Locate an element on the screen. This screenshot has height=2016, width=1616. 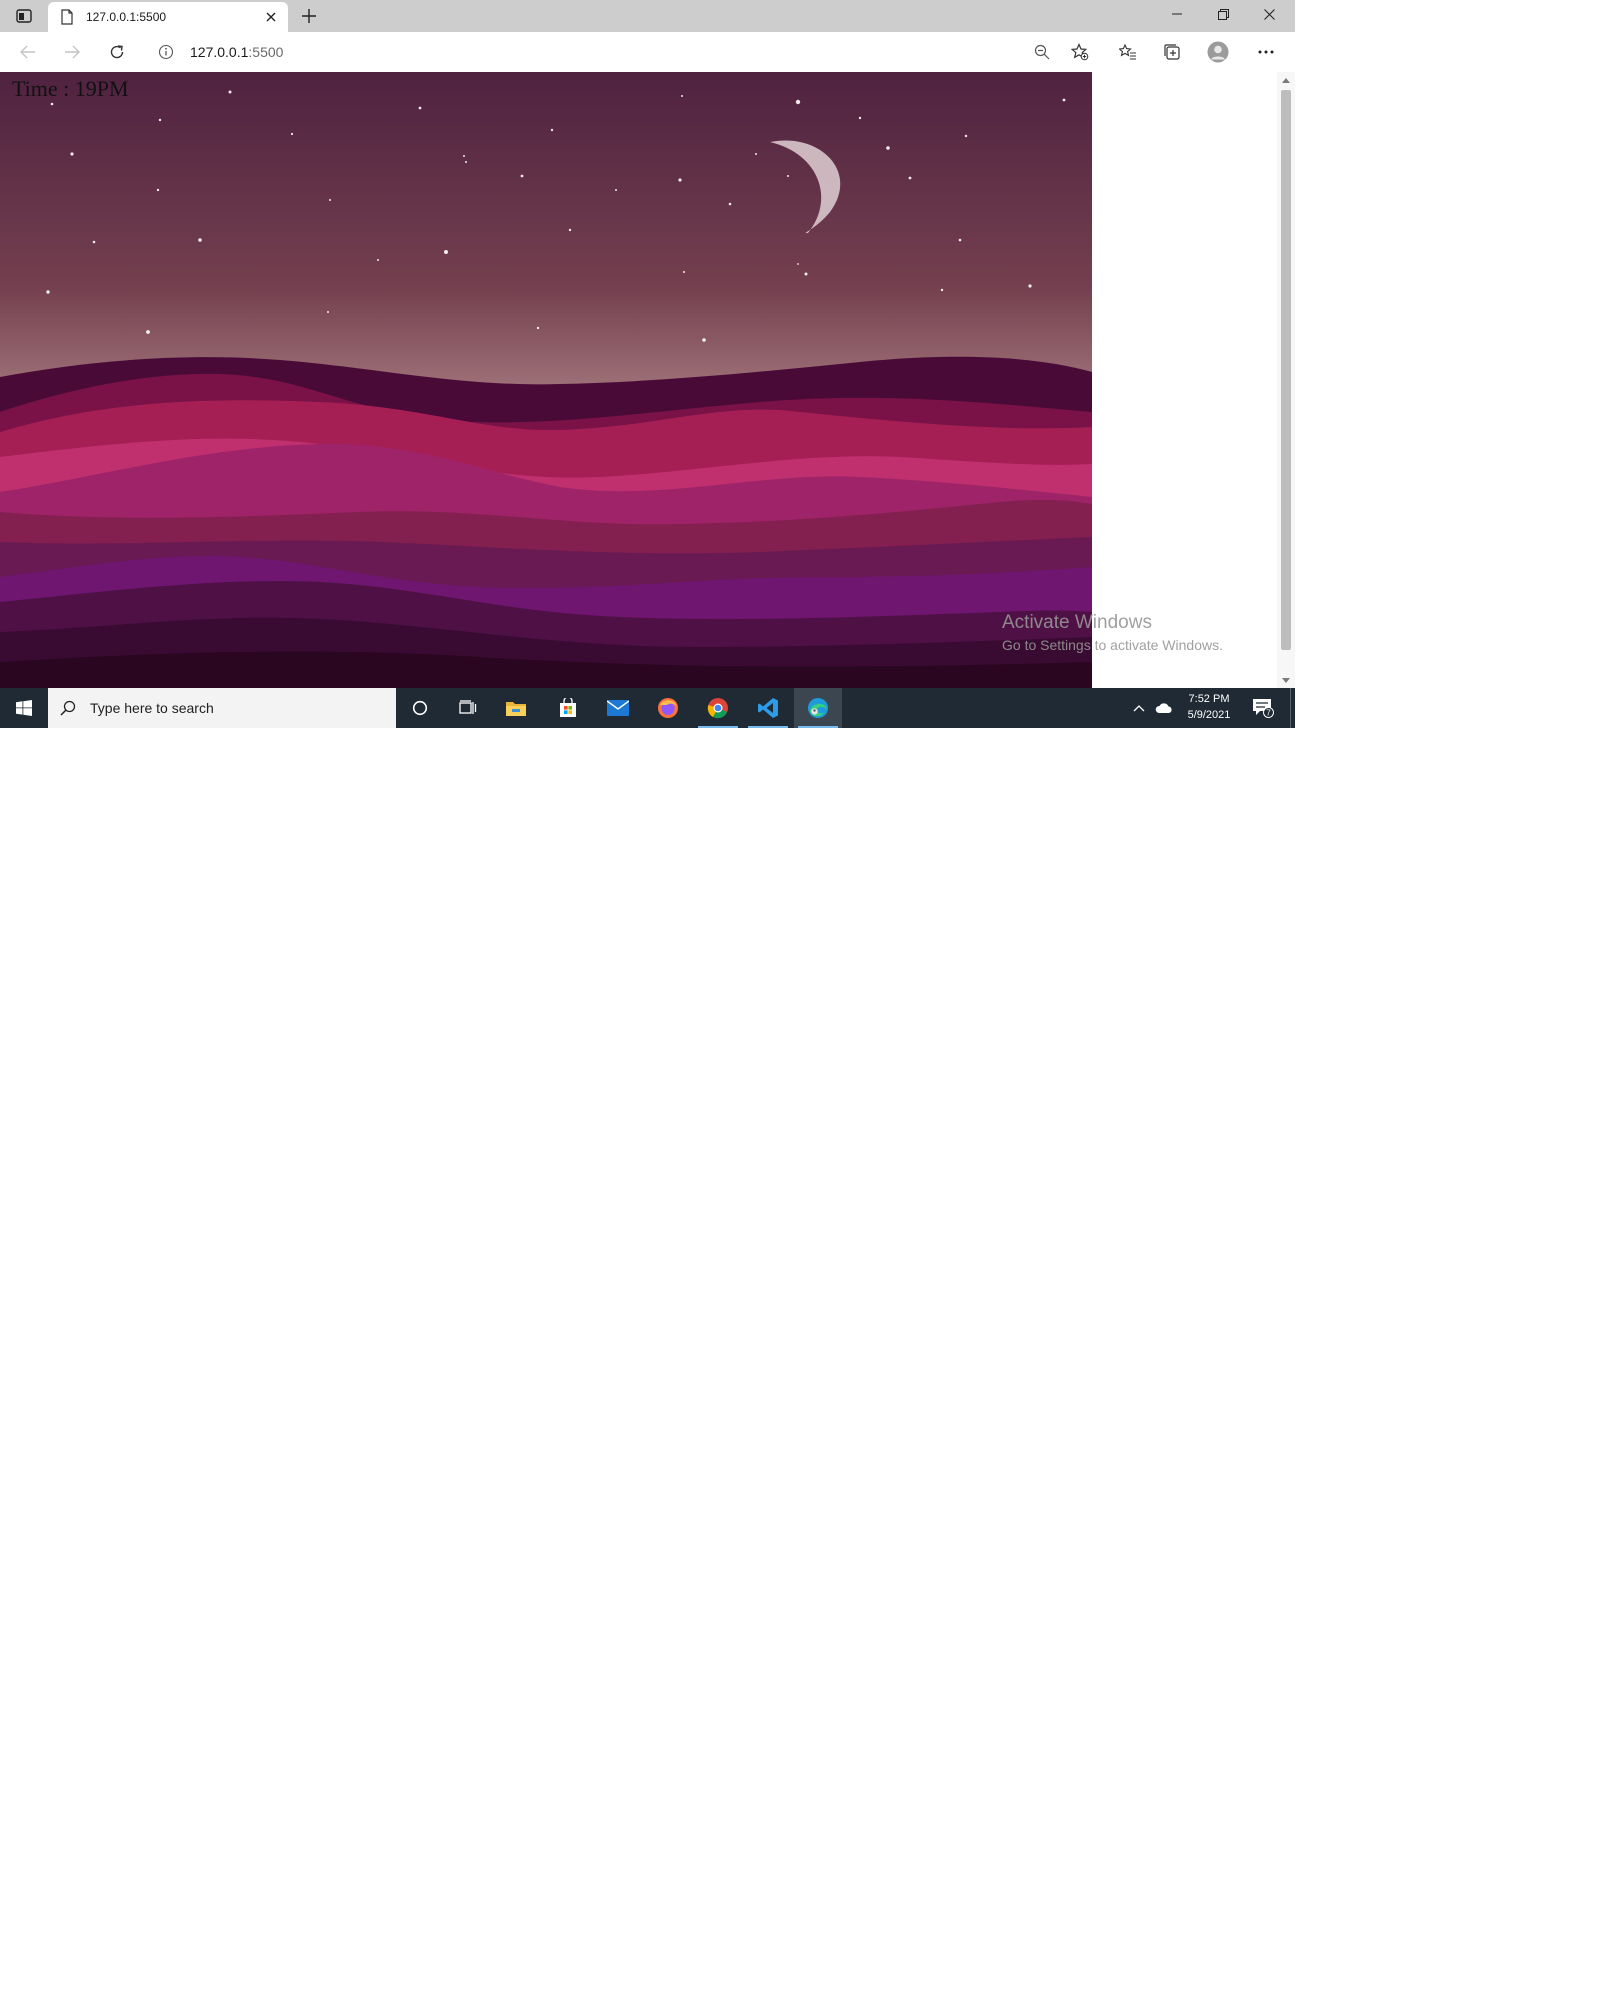
refresh-button is located at coordinates (117, 52).